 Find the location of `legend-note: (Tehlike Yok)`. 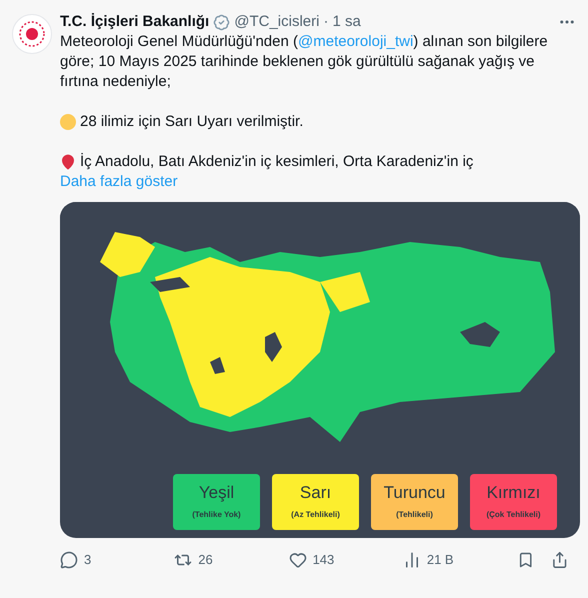

legend-note: (Tehlike Yok) is located at coordinates (216, 515).